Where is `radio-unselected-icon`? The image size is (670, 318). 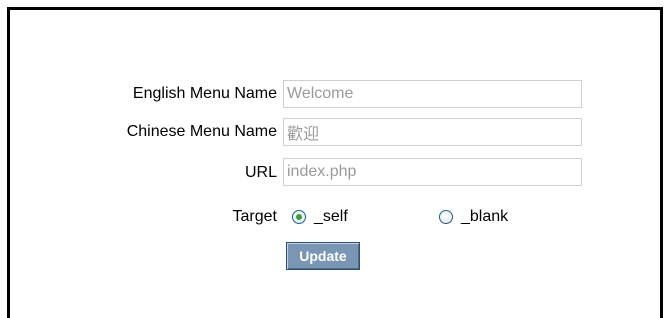 radio-unselected-icon is located at coordinates (446, 217).